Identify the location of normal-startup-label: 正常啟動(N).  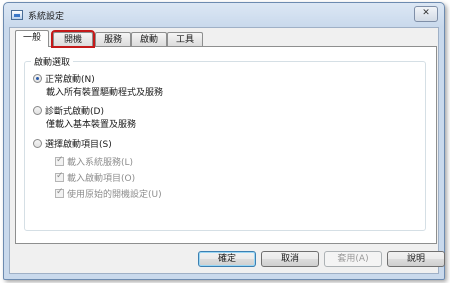
(70, 80).